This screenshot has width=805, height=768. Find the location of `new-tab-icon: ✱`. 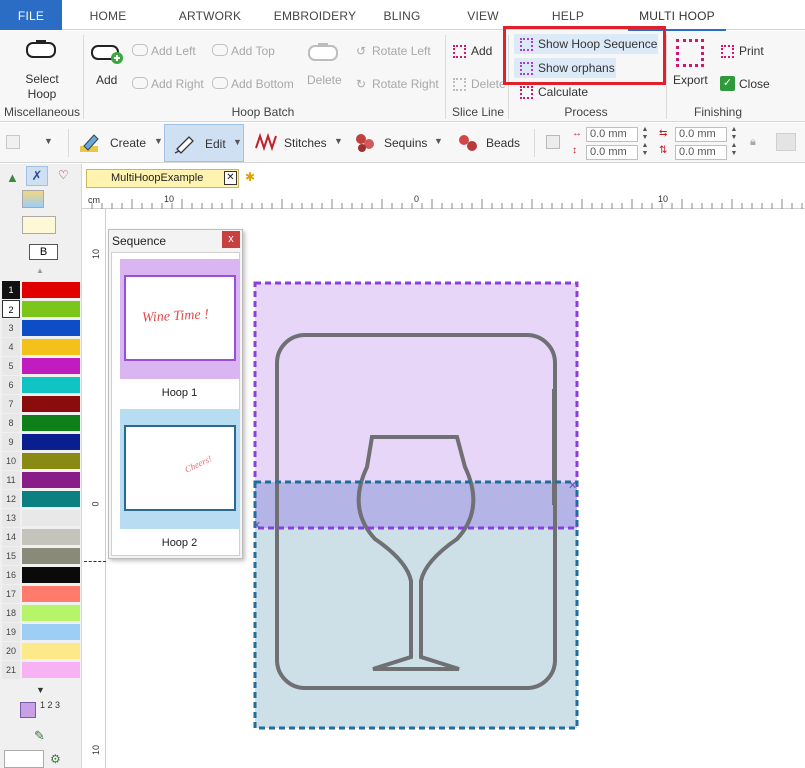

new-tab-icon: ✱ is located at coordinates (250, 177).